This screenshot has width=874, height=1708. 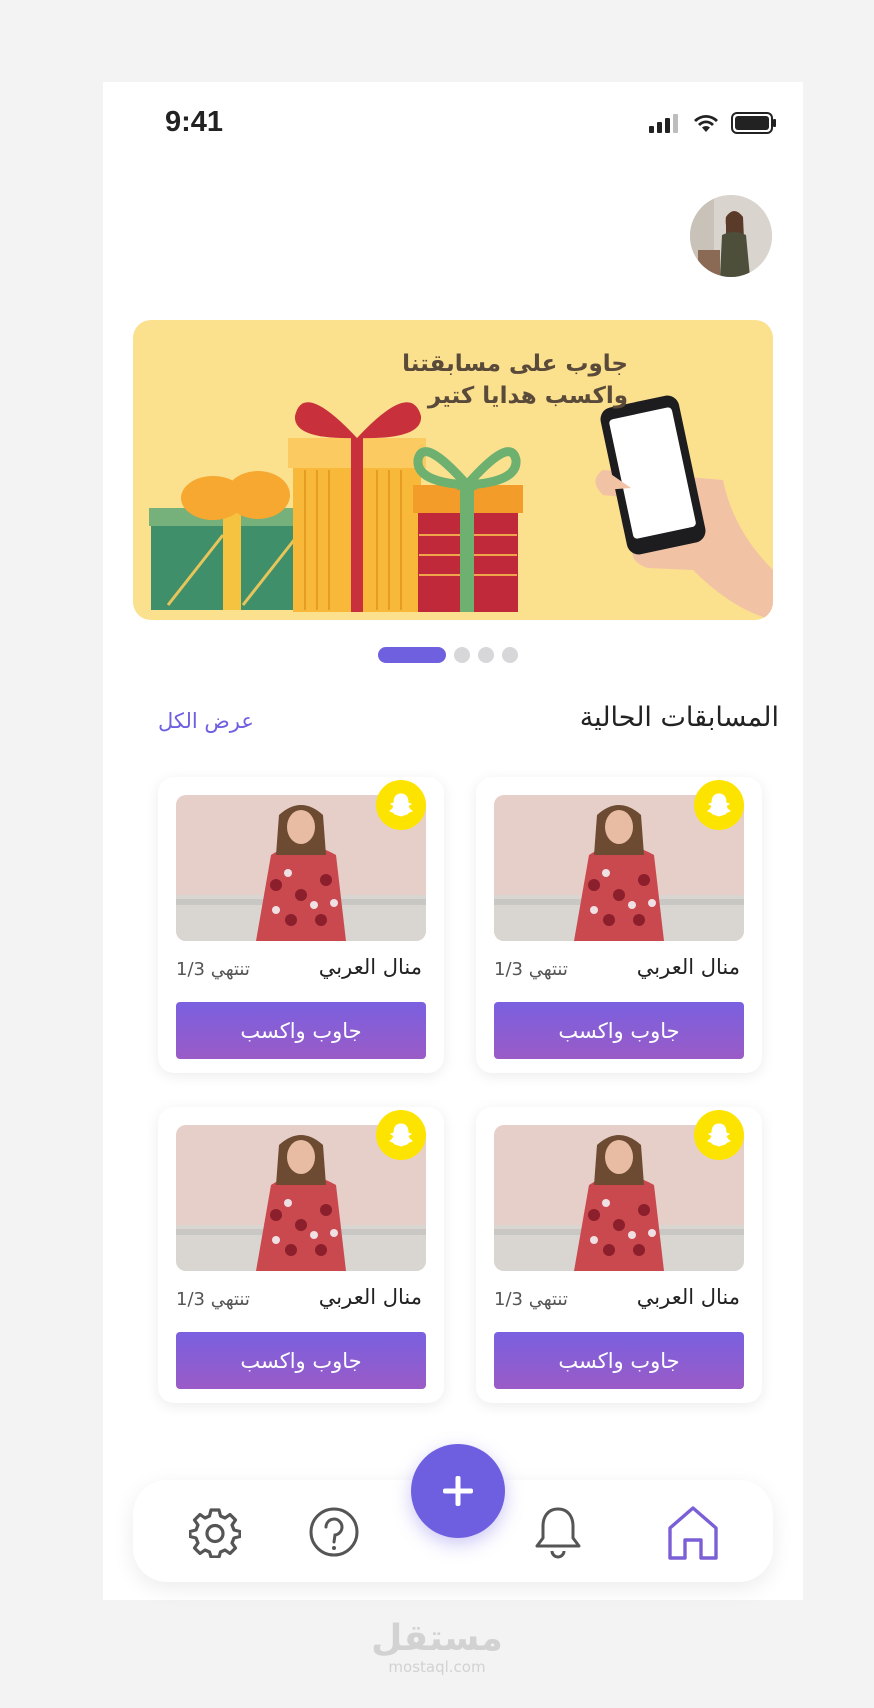 I want to click on status-time: 9:41, so click(x=194, y=122).